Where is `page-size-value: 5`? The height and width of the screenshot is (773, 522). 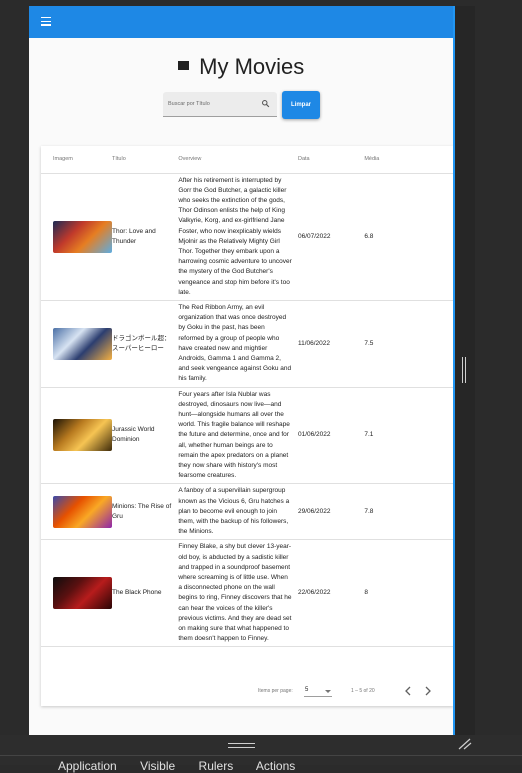 page-size-value: 5 is located at coordinates (307, 690).